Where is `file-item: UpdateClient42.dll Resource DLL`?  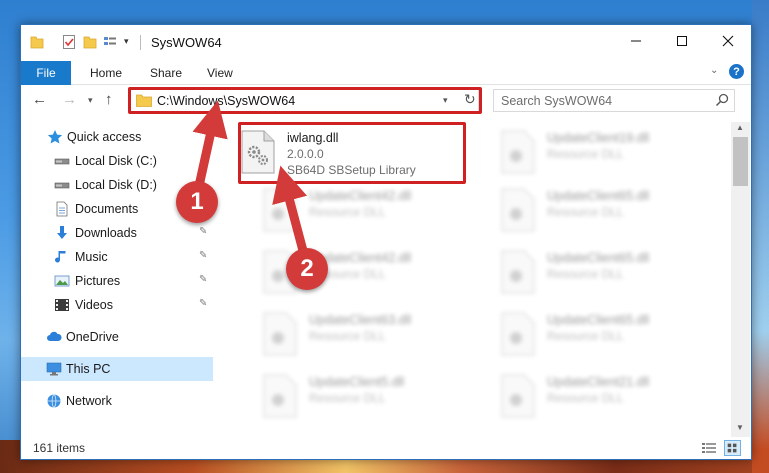 file-item: UpdateClient42.dll Resource DLL is located at coordinates (376, 214).